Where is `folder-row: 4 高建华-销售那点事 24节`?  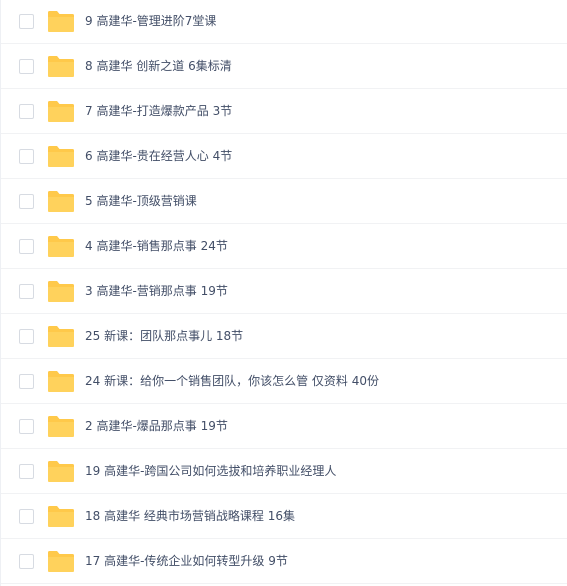 folder-row: 4 高建华-销售那点事 24节 is located at coordinates (284, 246).